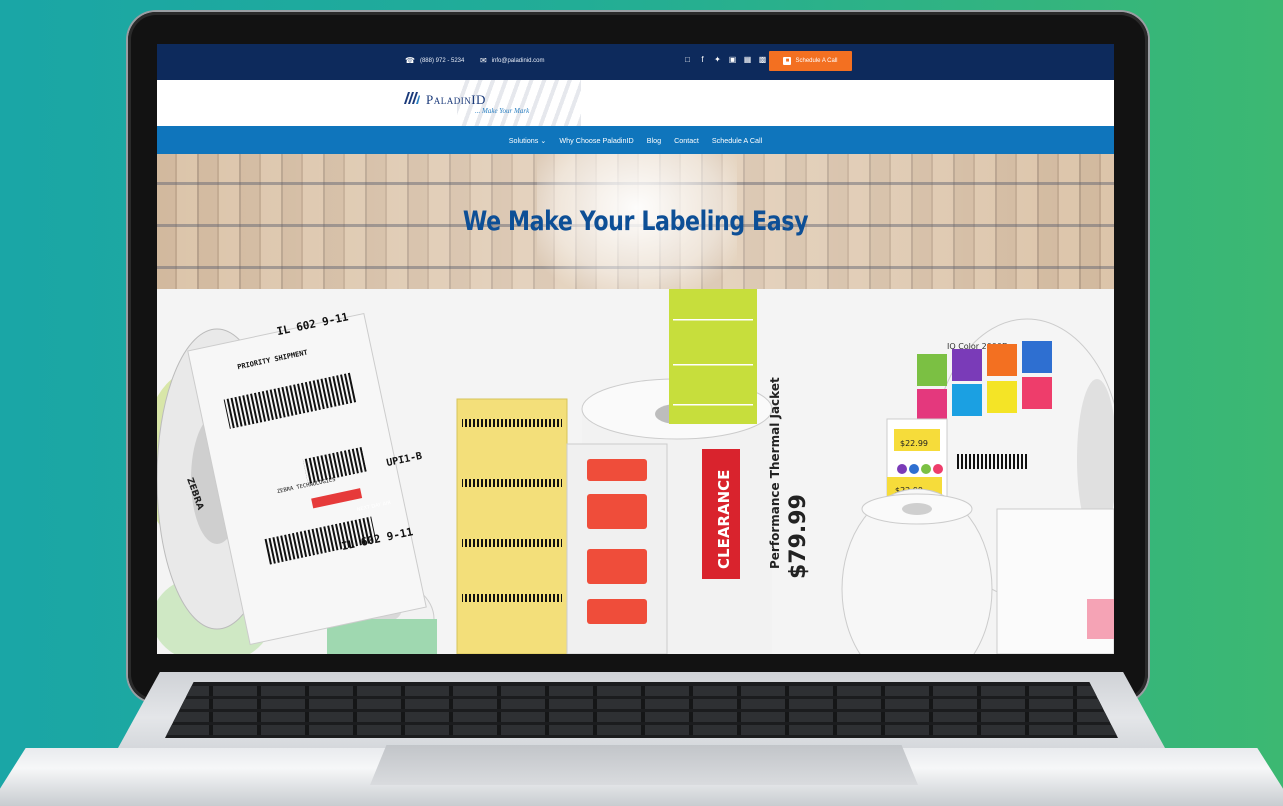 Image resolution: width=1283 pixels, height=806 pixels. I want to click on nav-solutions-label: Solutions, so click(523, 140).